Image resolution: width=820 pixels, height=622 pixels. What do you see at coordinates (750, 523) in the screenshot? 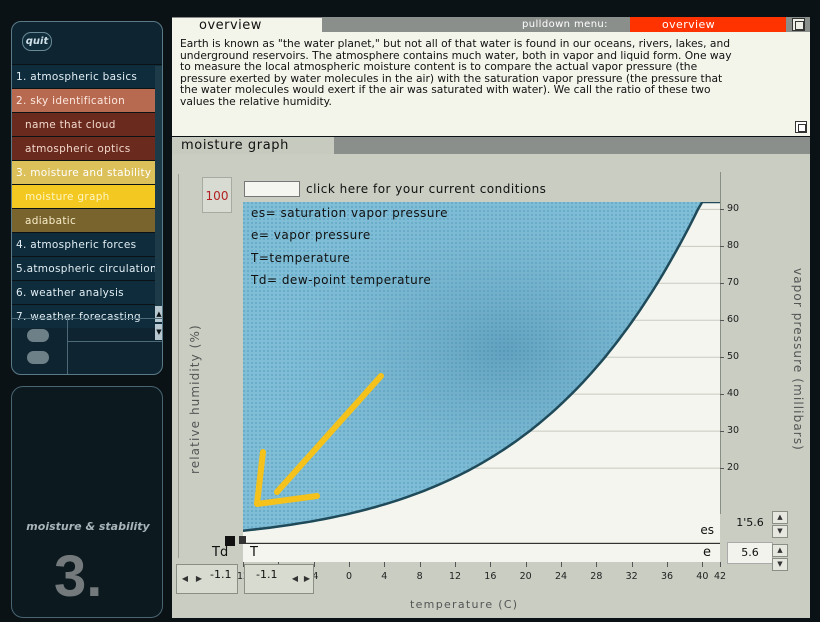
I see `es-value-display: 1'5.6` at bounding box center [750, 523].